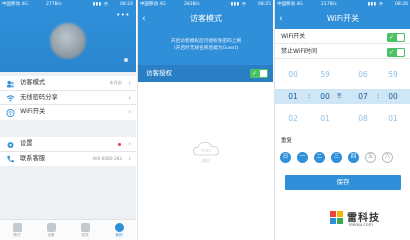 The width and height of the screenshot is (410, 240). Describe the element at coordinates (119, 144) in the screenshot. I see `notification-dot` at that location.